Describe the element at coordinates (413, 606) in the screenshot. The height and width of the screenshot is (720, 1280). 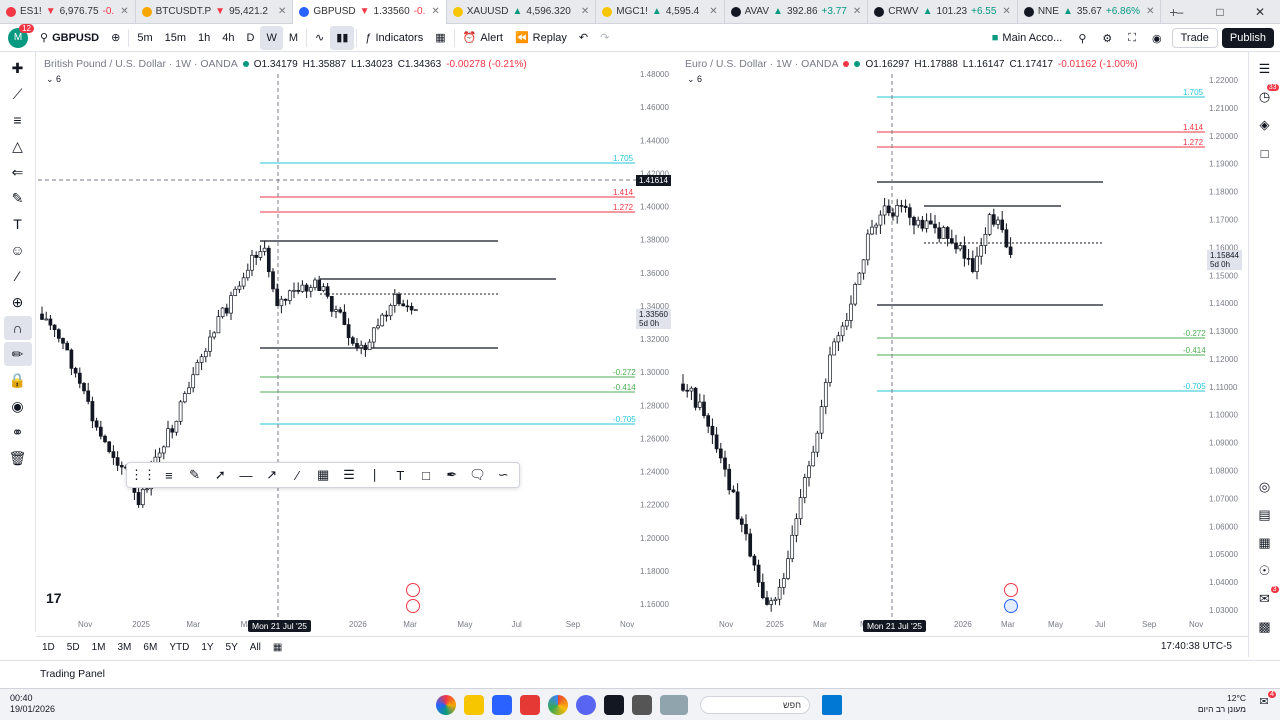
I see `economic-event-uk` at that location.